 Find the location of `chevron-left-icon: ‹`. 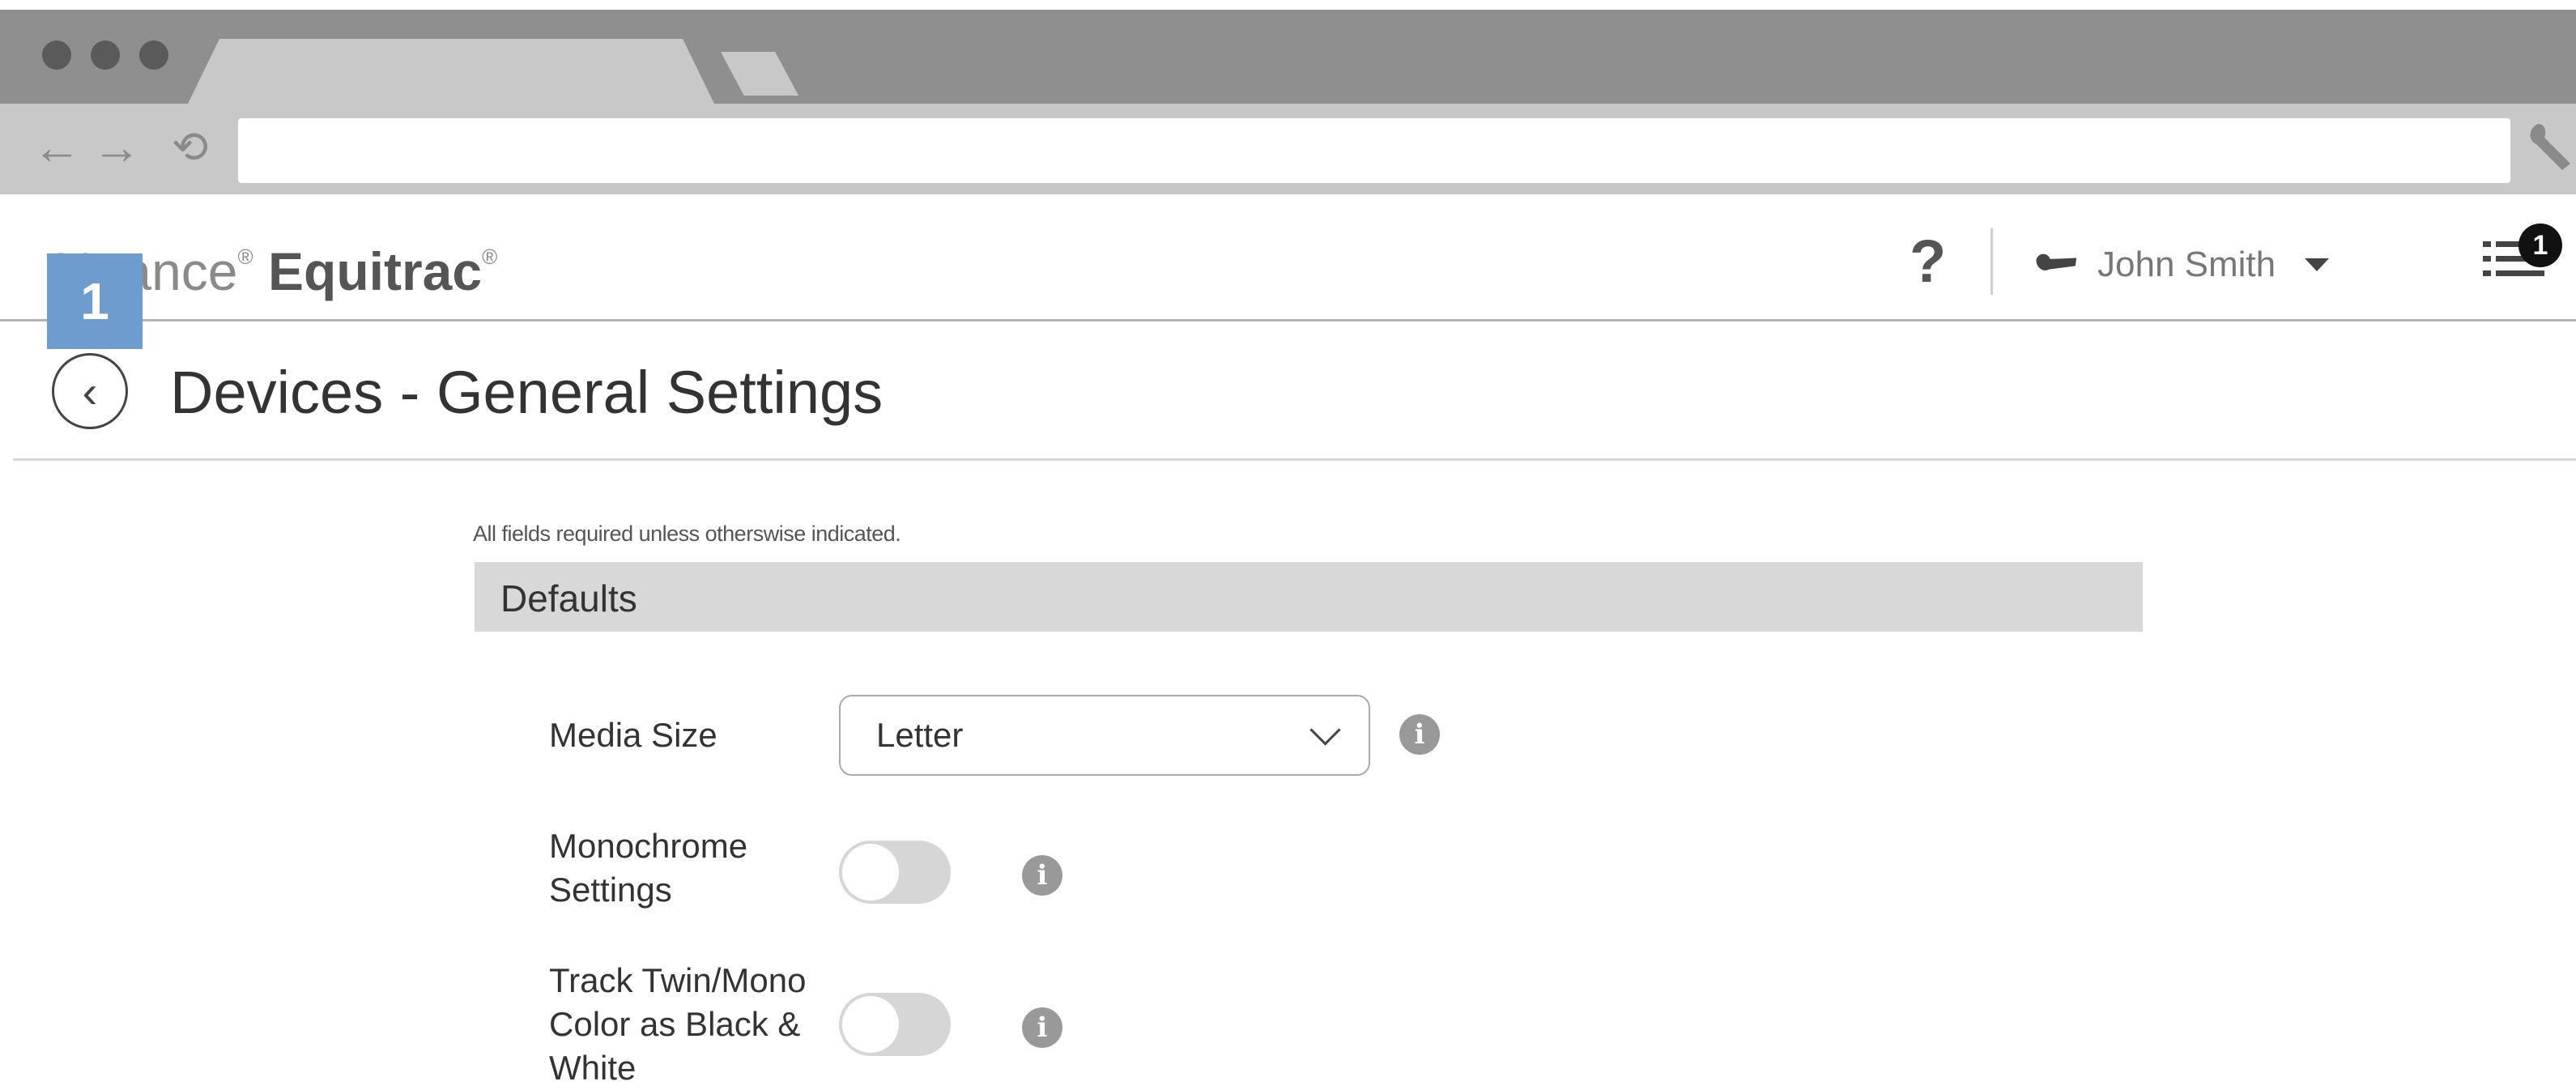

chevron-left-icon: ‹ is located at coordinates (90, 391).